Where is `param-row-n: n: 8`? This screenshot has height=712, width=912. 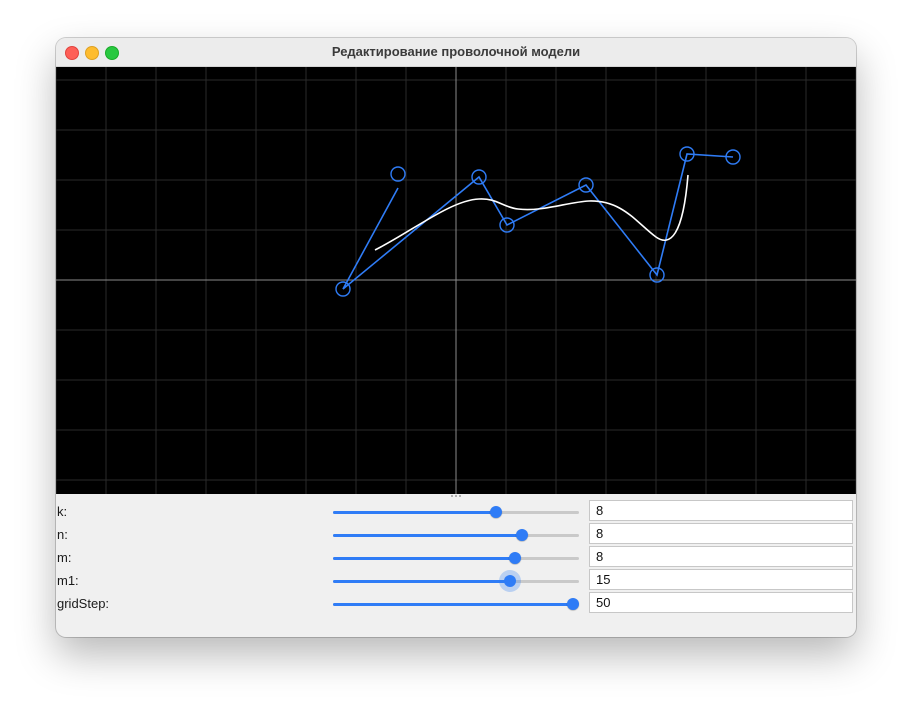 param-row-n: n: 8 is located at coordinates (456, 534).